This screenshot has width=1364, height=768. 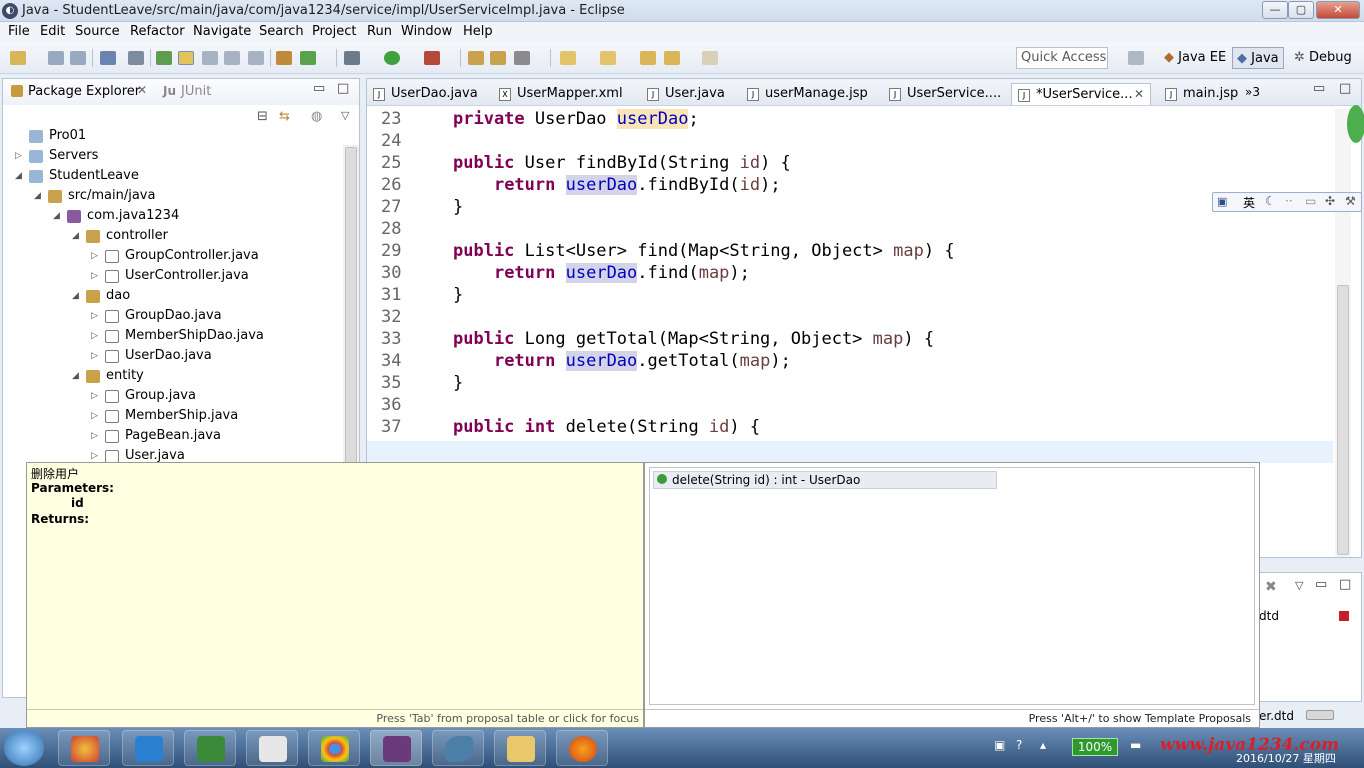 What do you see at coordinates (1301, 10) in the screenshot?
I see `maximize-button: ▢` at bounding box center [1301, 10].